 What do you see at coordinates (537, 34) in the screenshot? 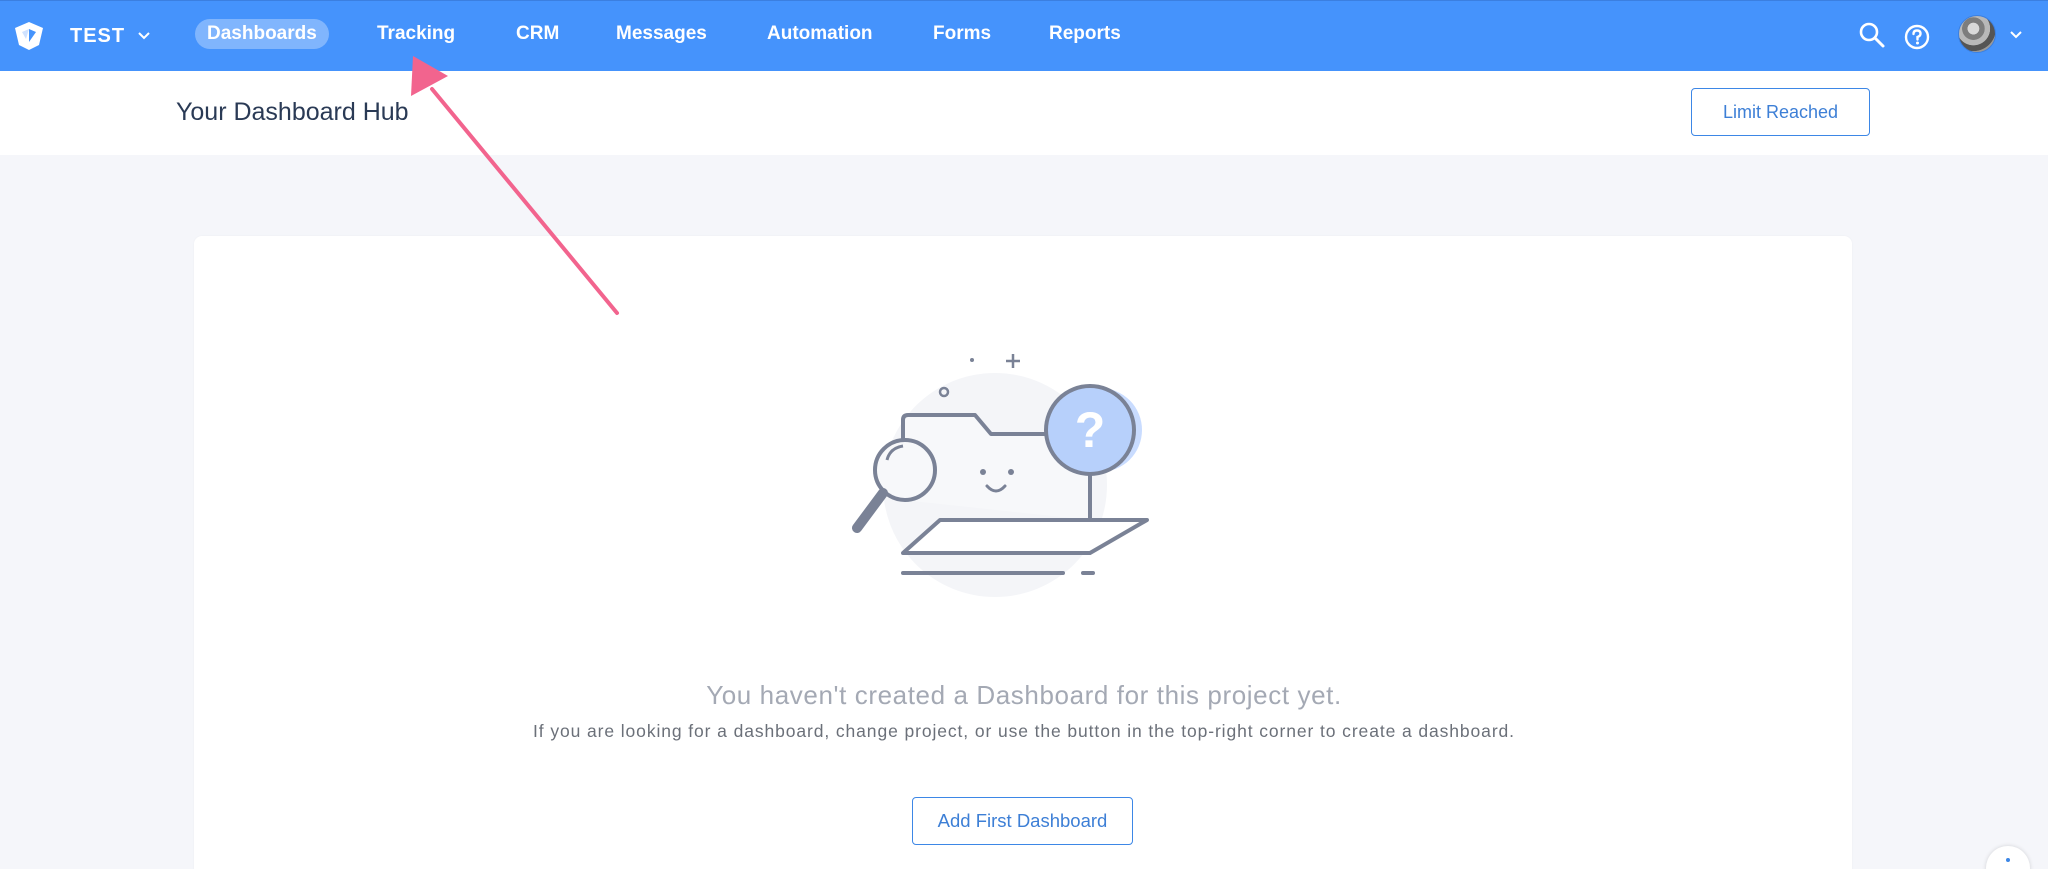
I see `nav-crm: CRM` at bounding box center [537, 34].